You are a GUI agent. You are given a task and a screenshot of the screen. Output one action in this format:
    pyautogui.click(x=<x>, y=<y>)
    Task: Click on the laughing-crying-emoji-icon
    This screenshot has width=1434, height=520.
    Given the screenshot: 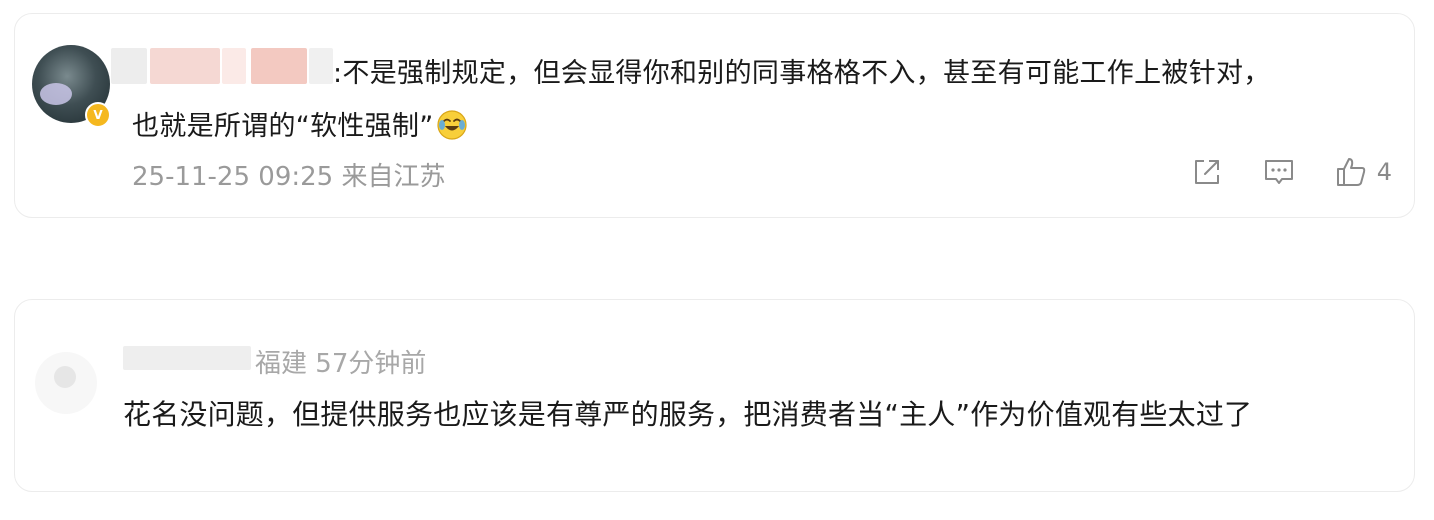 What is the action you would take?
    pyautogui.click(x=451, y=125)
    